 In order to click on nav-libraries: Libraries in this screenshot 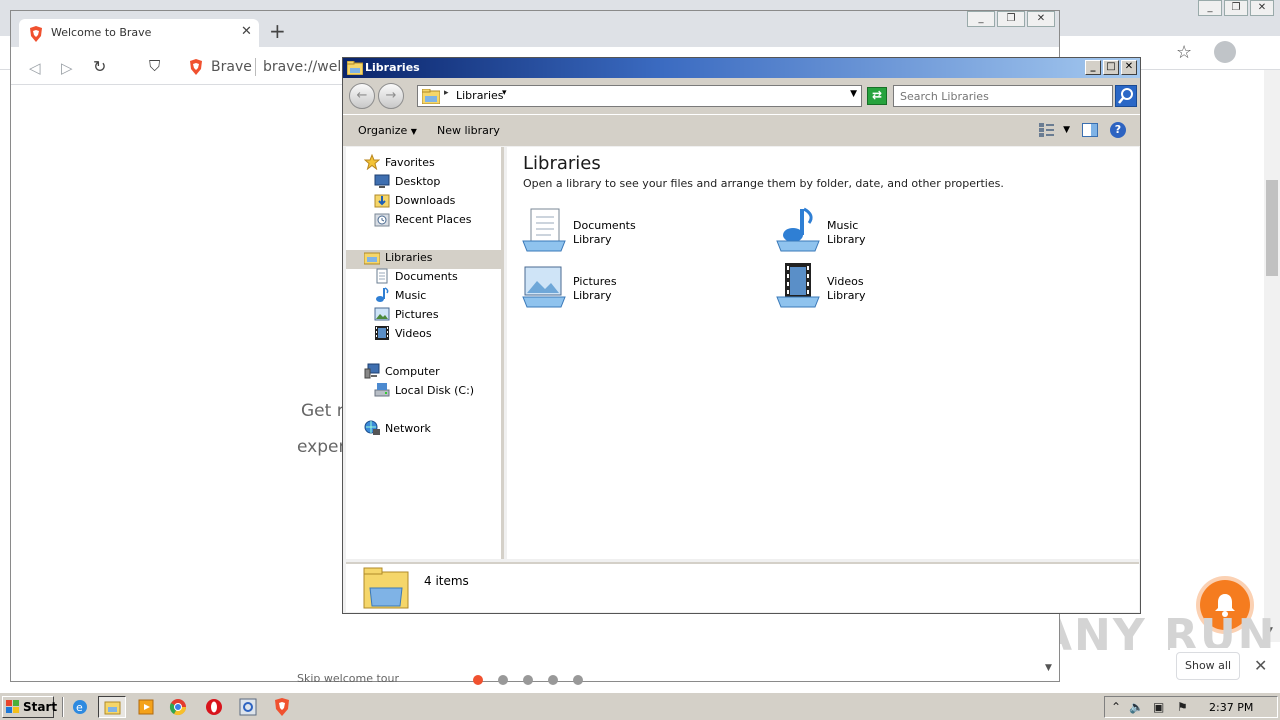, I will do `click(398, 257)`.